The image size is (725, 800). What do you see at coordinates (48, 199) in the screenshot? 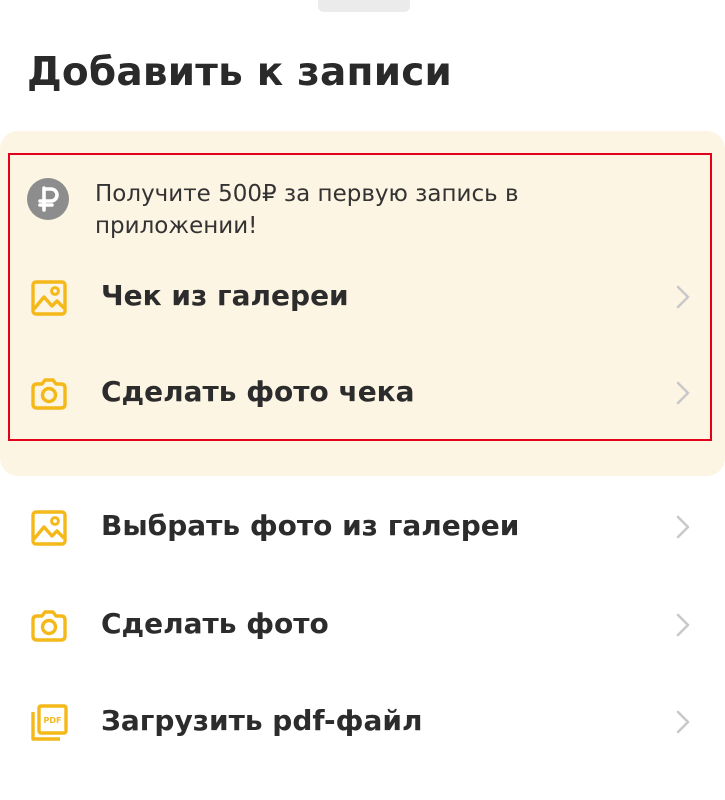
I see `ruble-icon` at bounding box center [48, 199].